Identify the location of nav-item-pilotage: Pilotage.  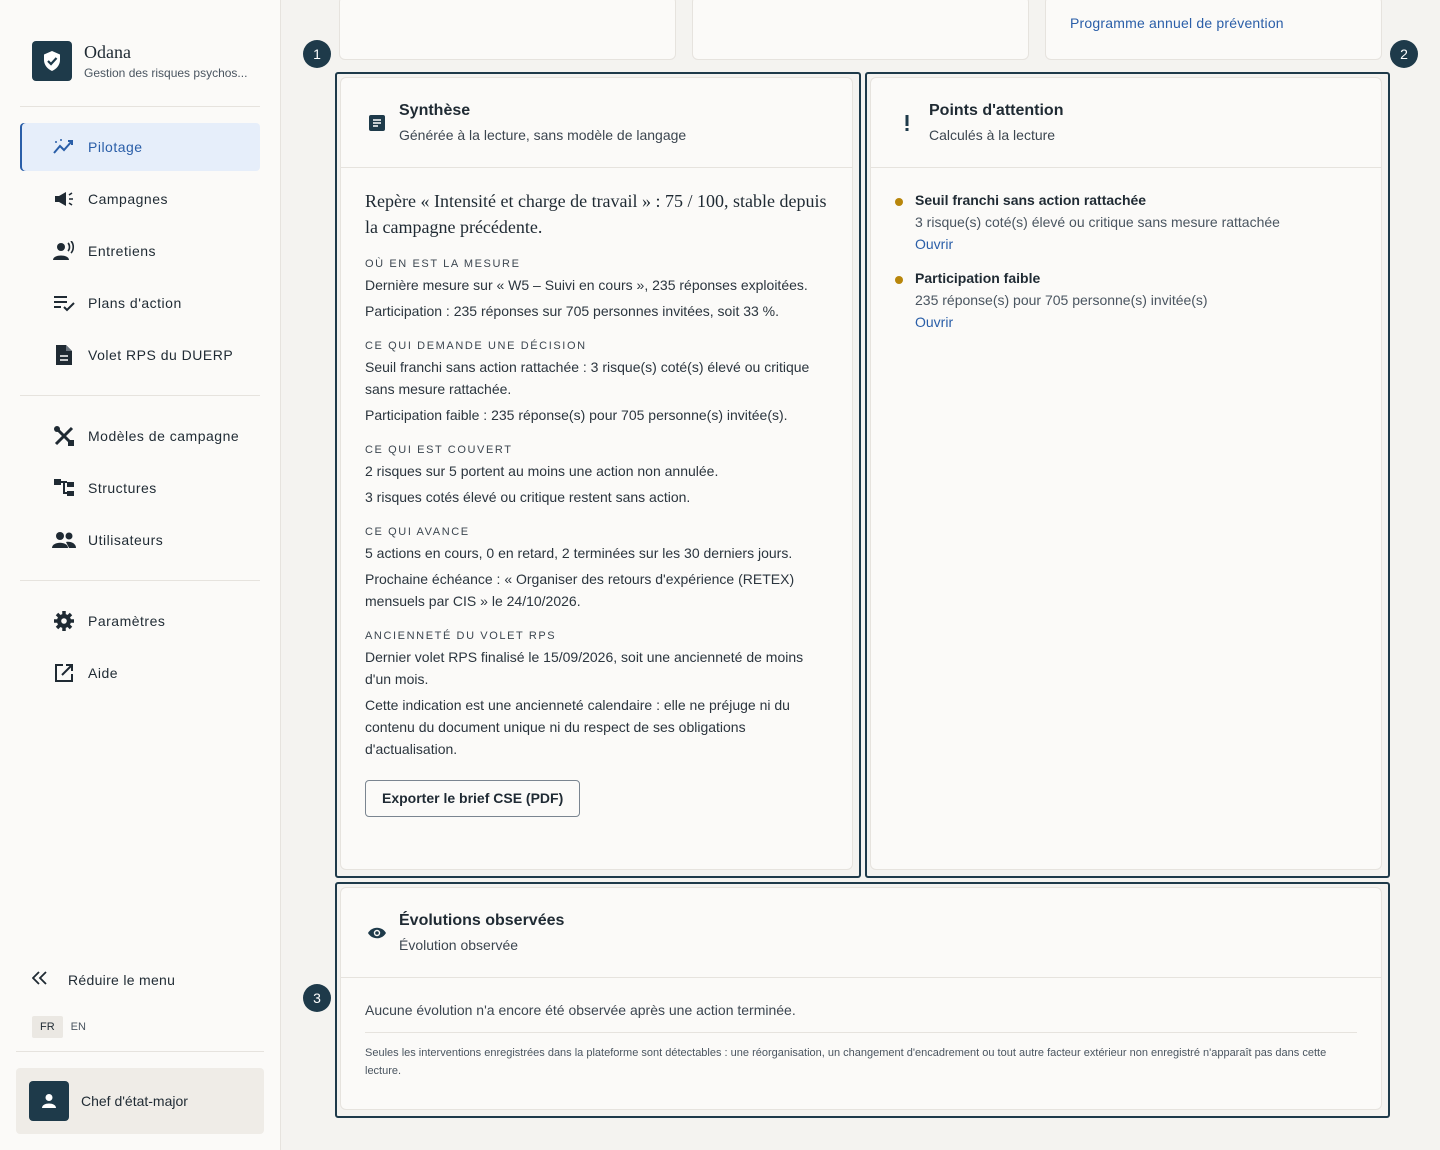
(140, 147).